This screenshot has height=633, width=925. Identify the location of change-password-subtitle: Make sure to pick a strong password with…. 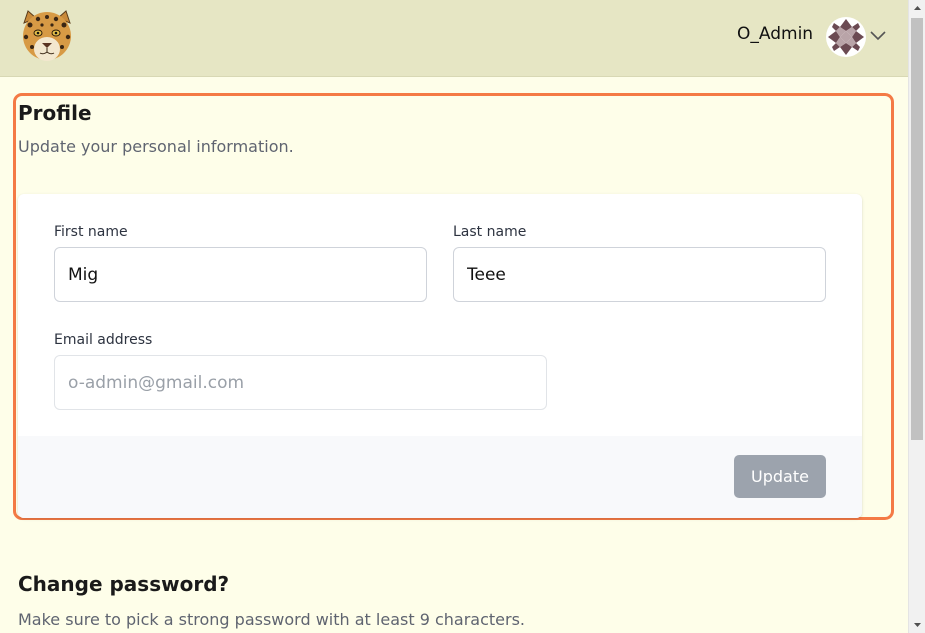
(271, 619).